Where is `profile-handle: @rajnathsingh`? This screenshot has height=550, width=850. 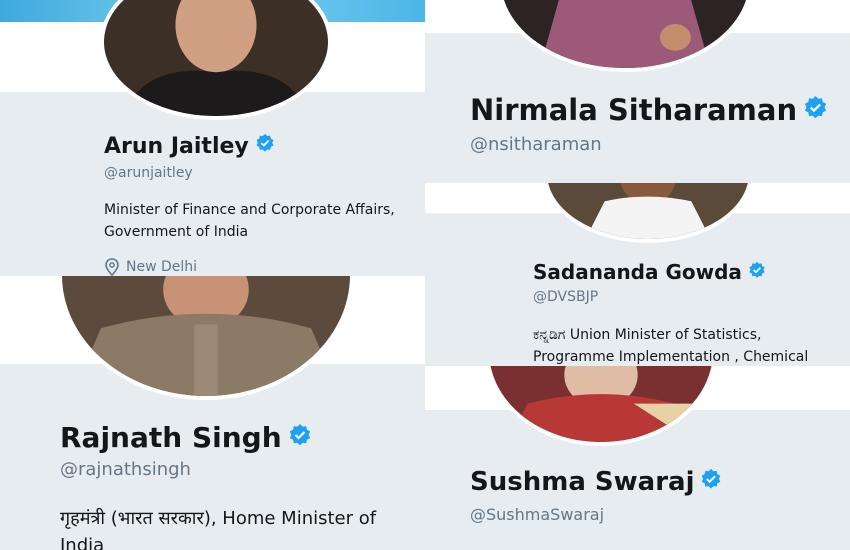
profile-handle: @rajnathsingh is located at coordinates (125, 469).